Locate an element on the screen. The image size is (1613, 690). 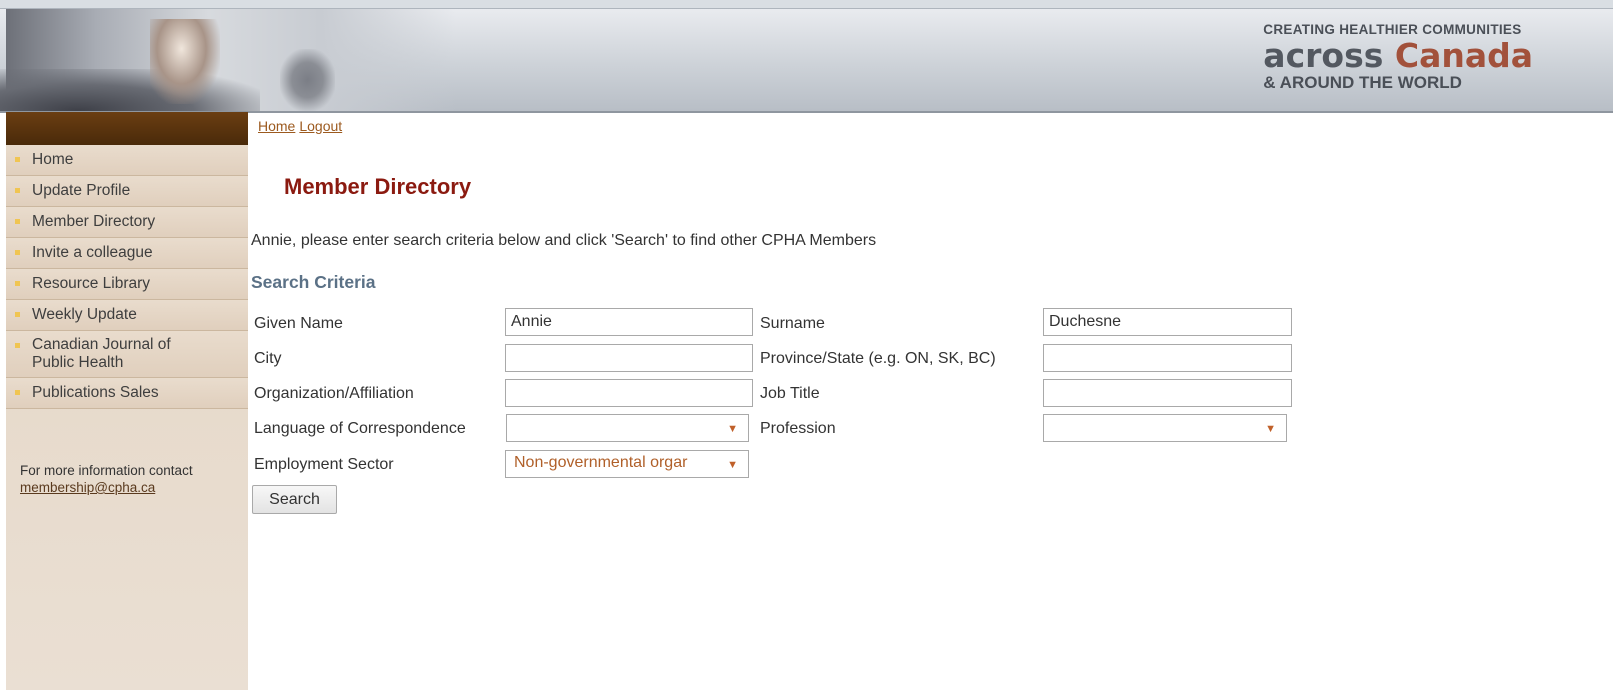
sidebar-item-update-profile: Update Profile is located at coordinates (127, 191).